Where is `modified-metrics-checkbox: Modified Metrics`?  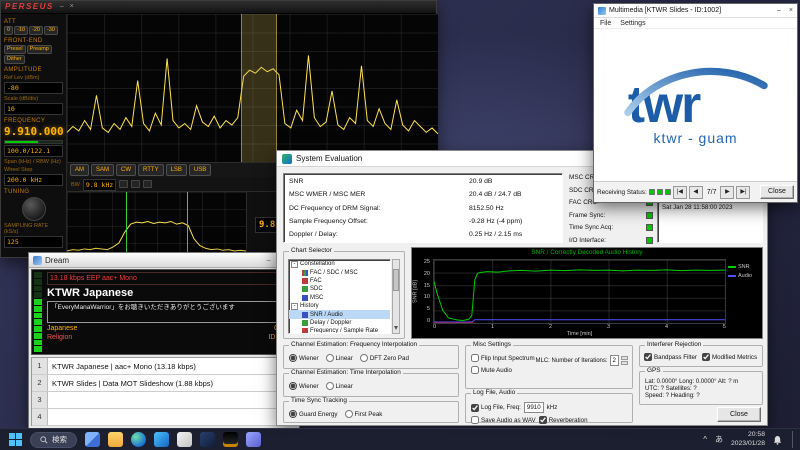
modified-metrics-checkbox: Modified Metrics is located at coordinates (729, 357).